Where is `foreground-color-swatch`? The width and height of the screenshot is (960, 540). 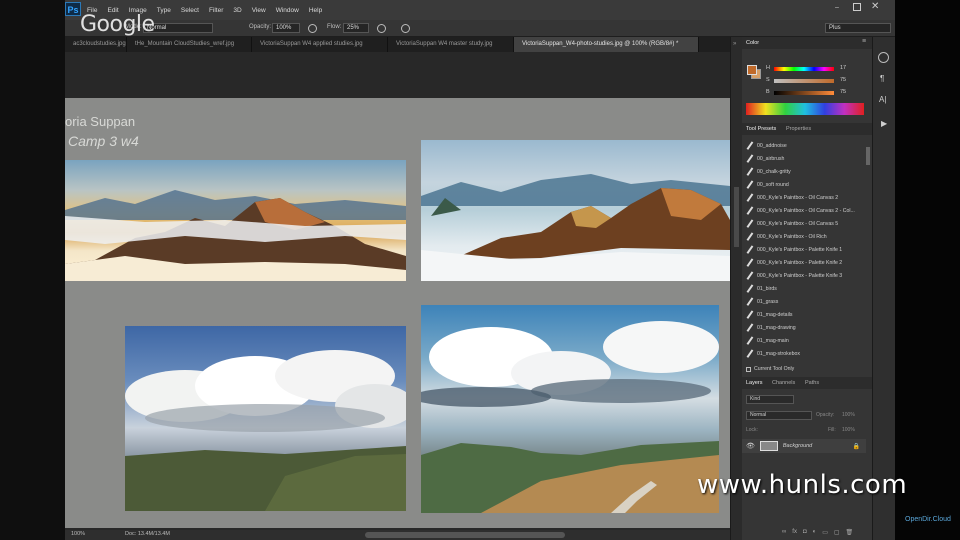 foreground-color-swatch is located at coordinates (752, 70).